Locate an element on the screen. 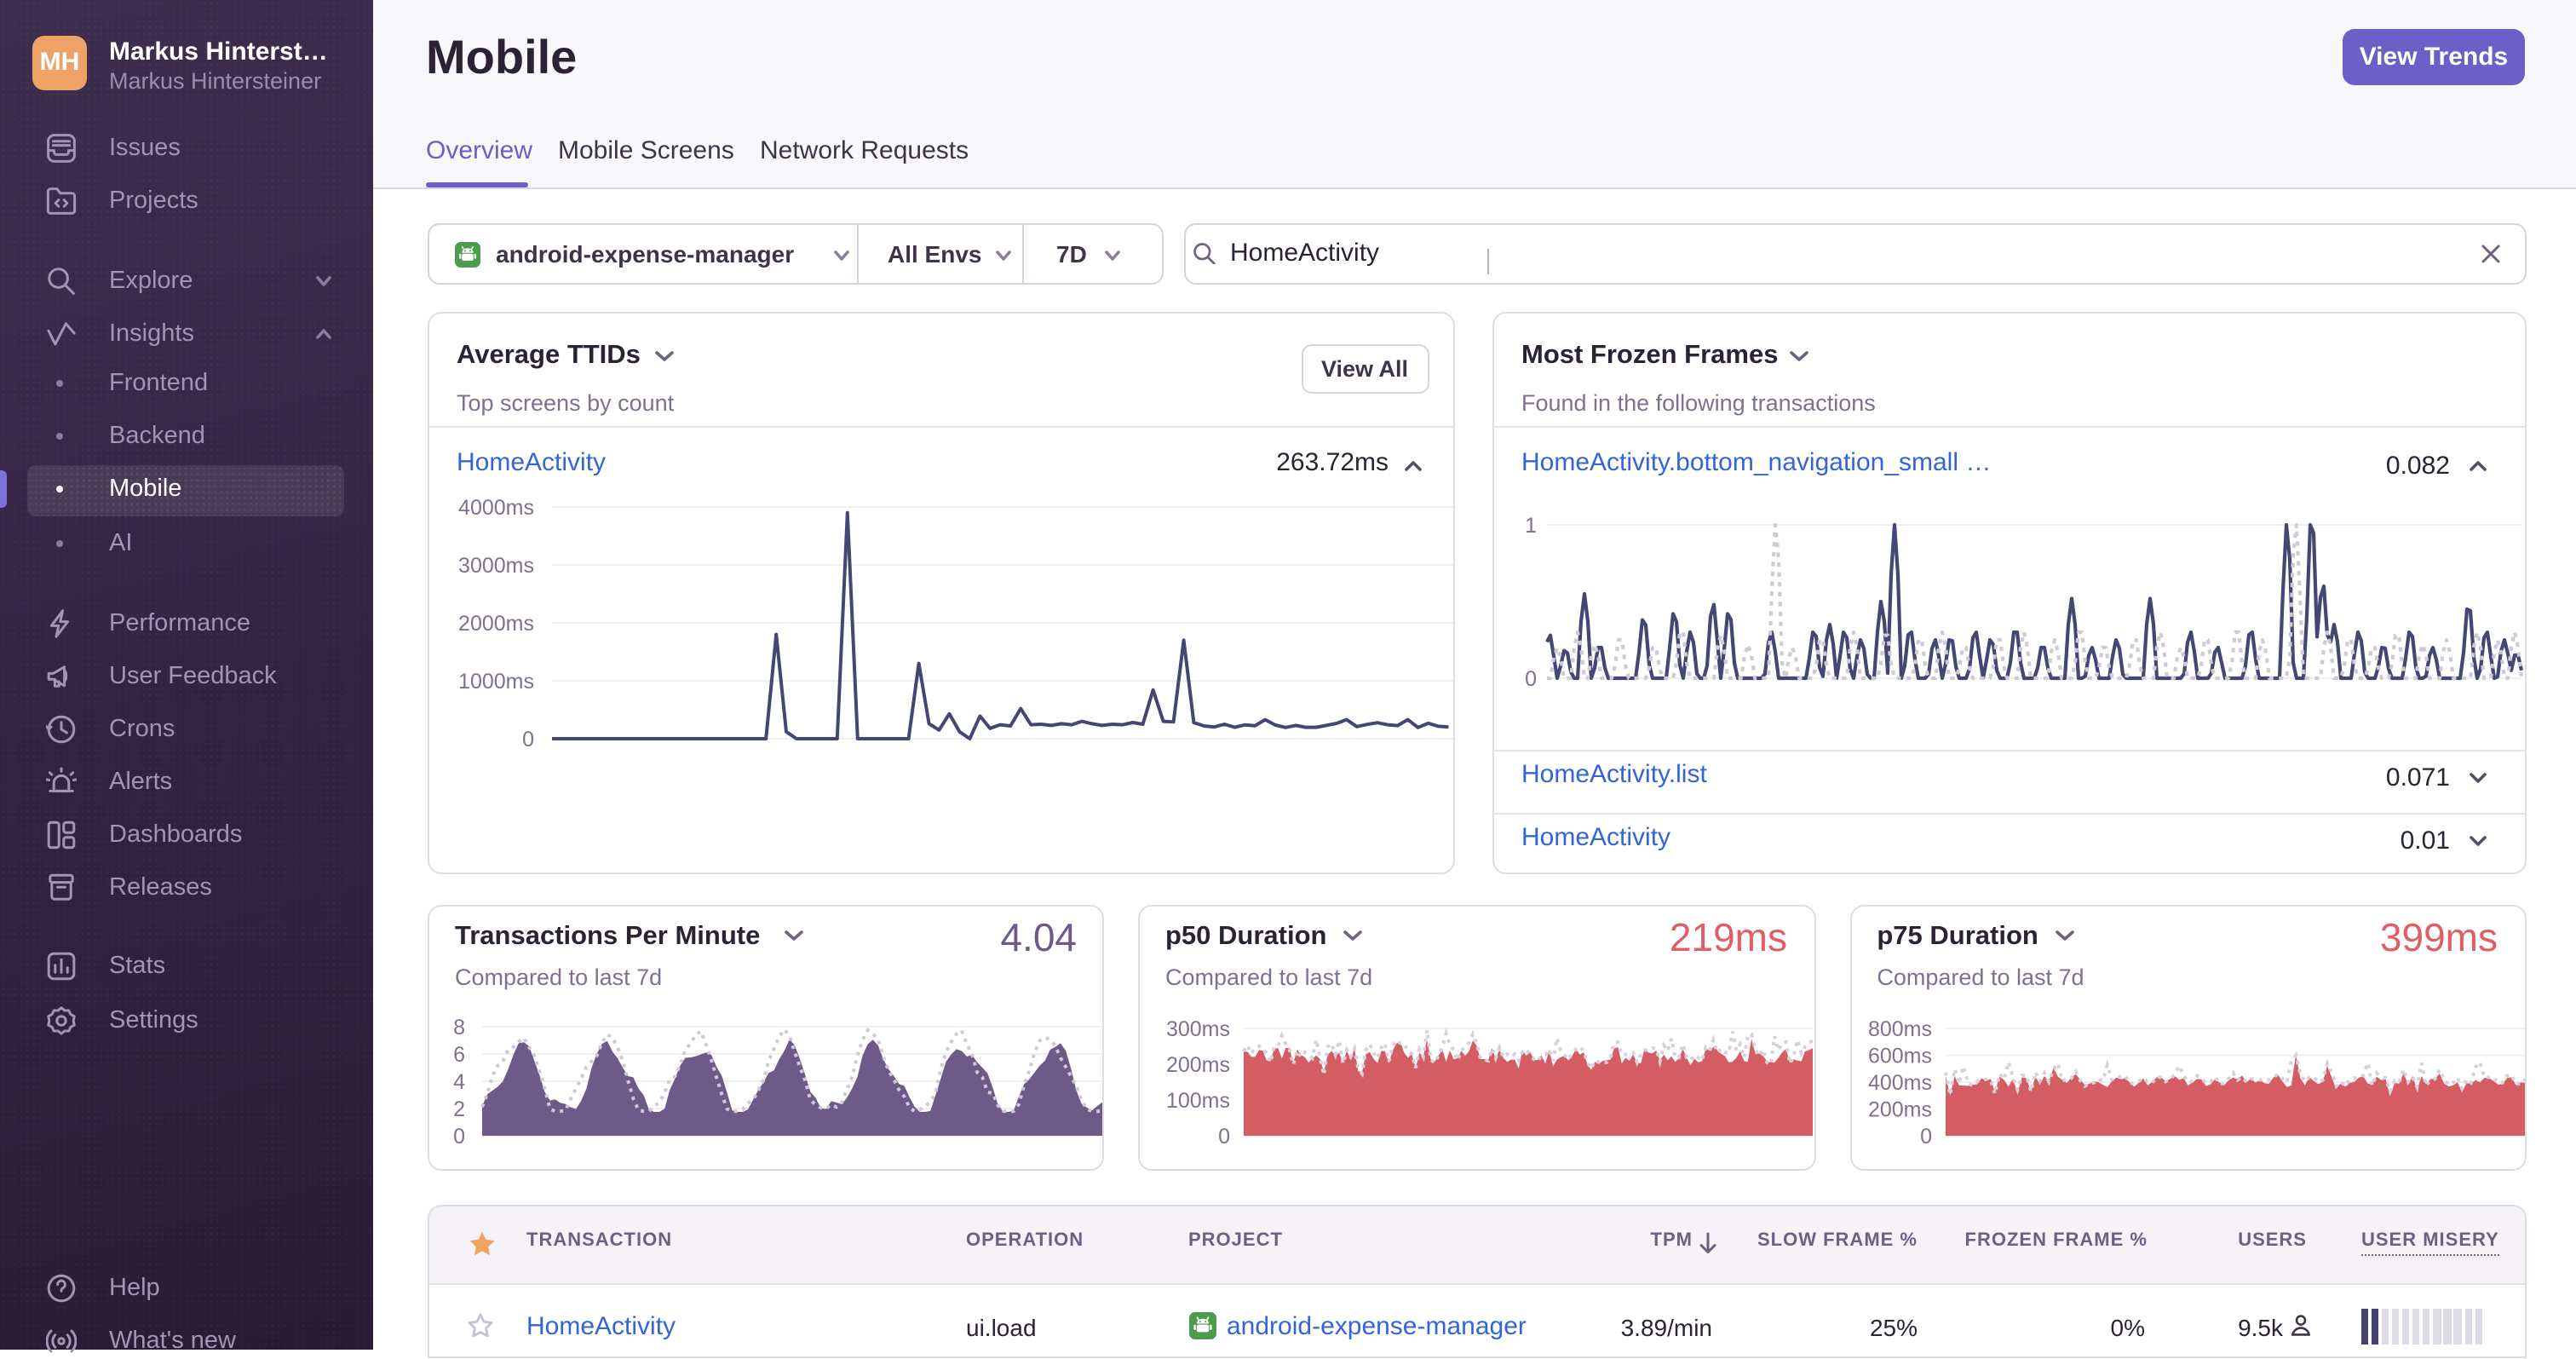  svg-text: 2 is located at coordinates (459, 1109).